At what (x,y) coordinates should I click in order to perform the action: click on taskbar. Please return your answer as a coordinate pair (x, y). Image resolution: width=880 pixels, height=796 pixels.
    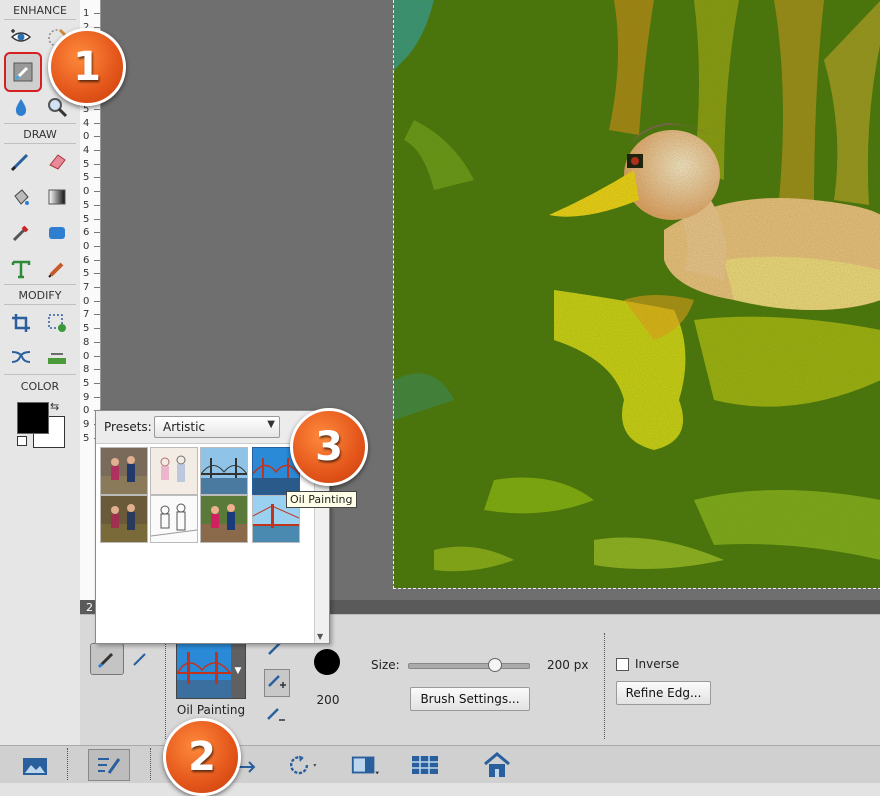
    Looking at the image, I should click on (440, 764).